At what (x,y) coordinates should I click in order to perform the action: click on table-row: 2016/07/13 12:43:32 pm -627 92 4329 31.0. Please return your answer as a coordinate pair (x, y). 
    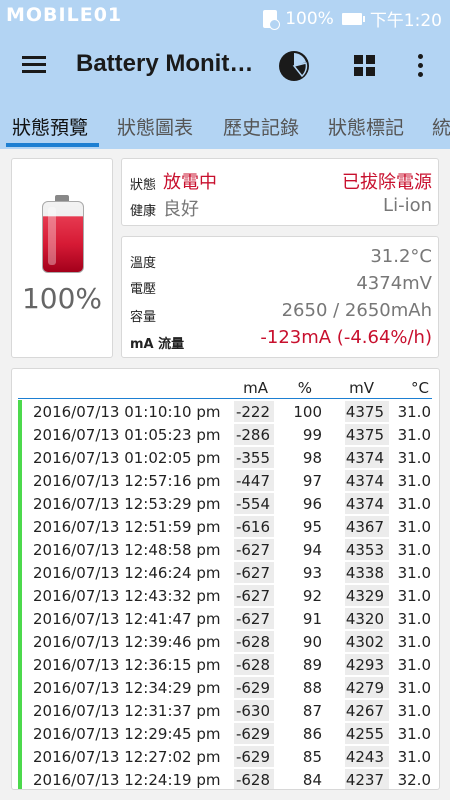
    Looking at the image, I should click on (225, 595).